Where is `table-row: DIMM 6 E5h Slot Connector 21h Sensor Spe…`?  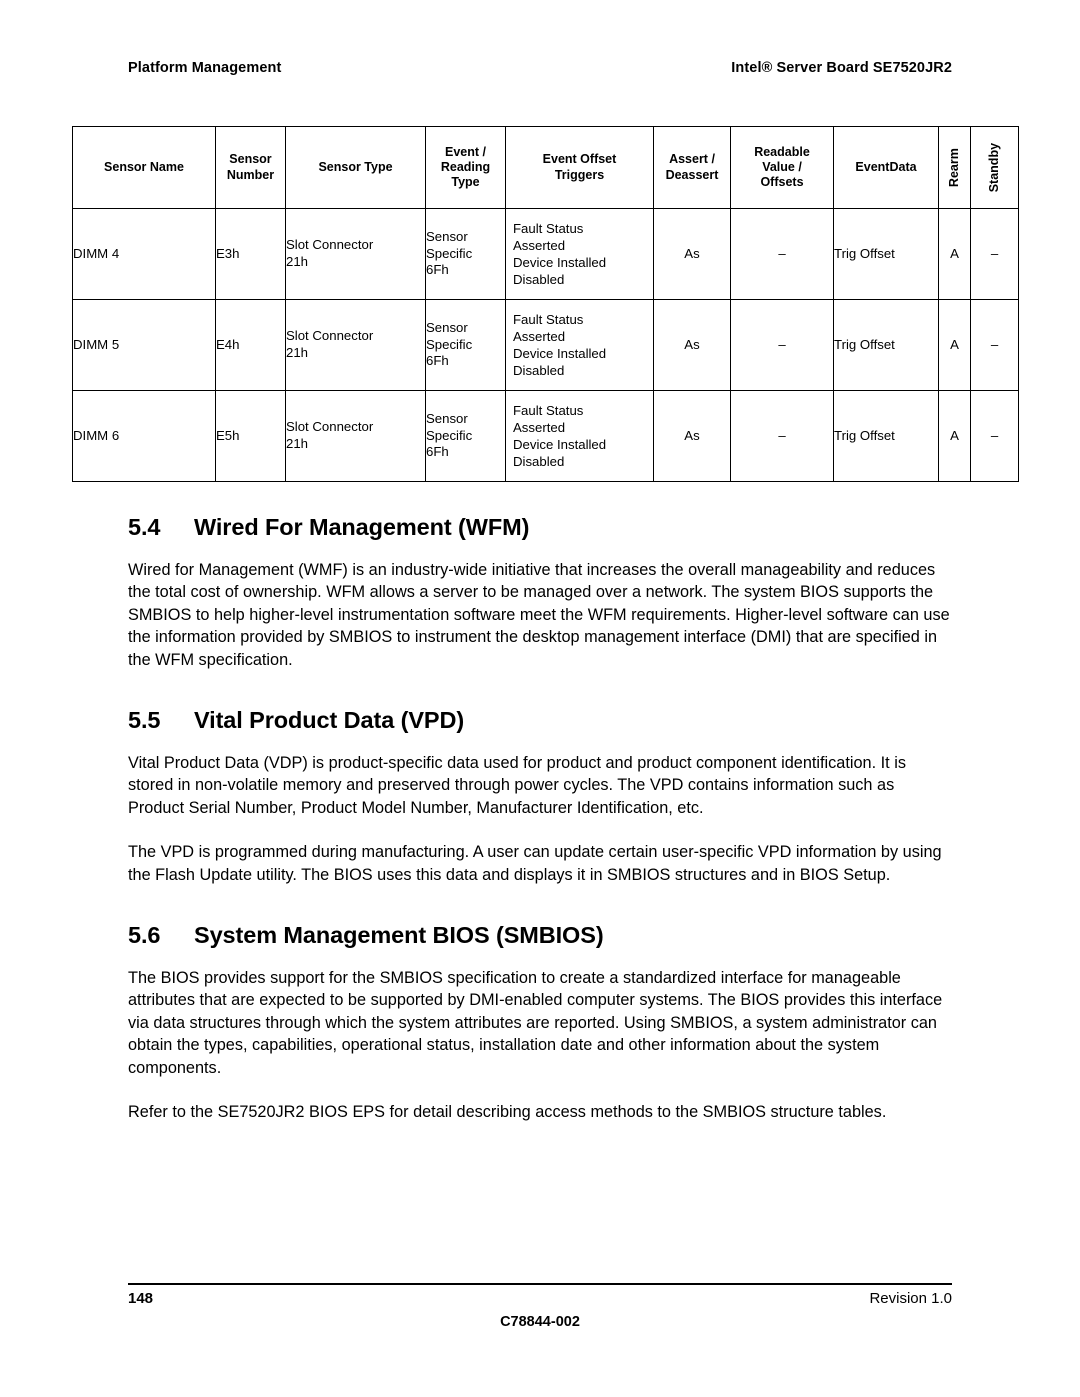 table-row: DIMM 6 E5h Slot Connector 21h Sensor Spe… is located at coordinates (545, 436).